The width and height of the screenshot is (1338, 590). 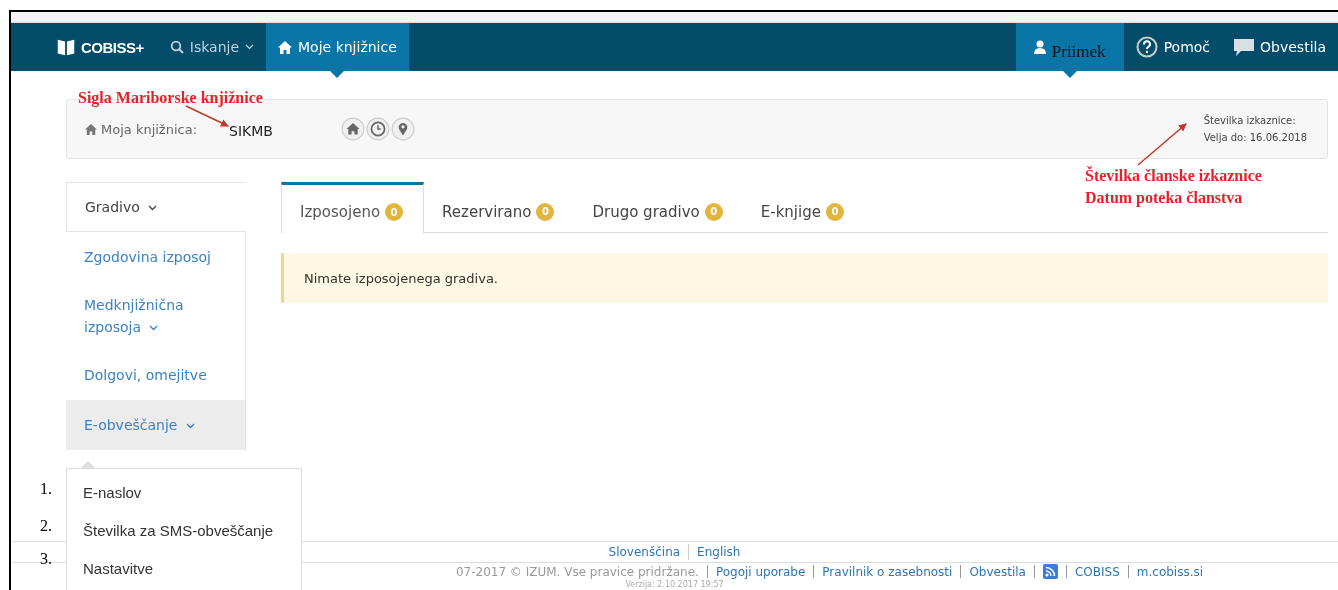 I want to click on tab: Drugo gradivo 0, so click(x=658, y=207).